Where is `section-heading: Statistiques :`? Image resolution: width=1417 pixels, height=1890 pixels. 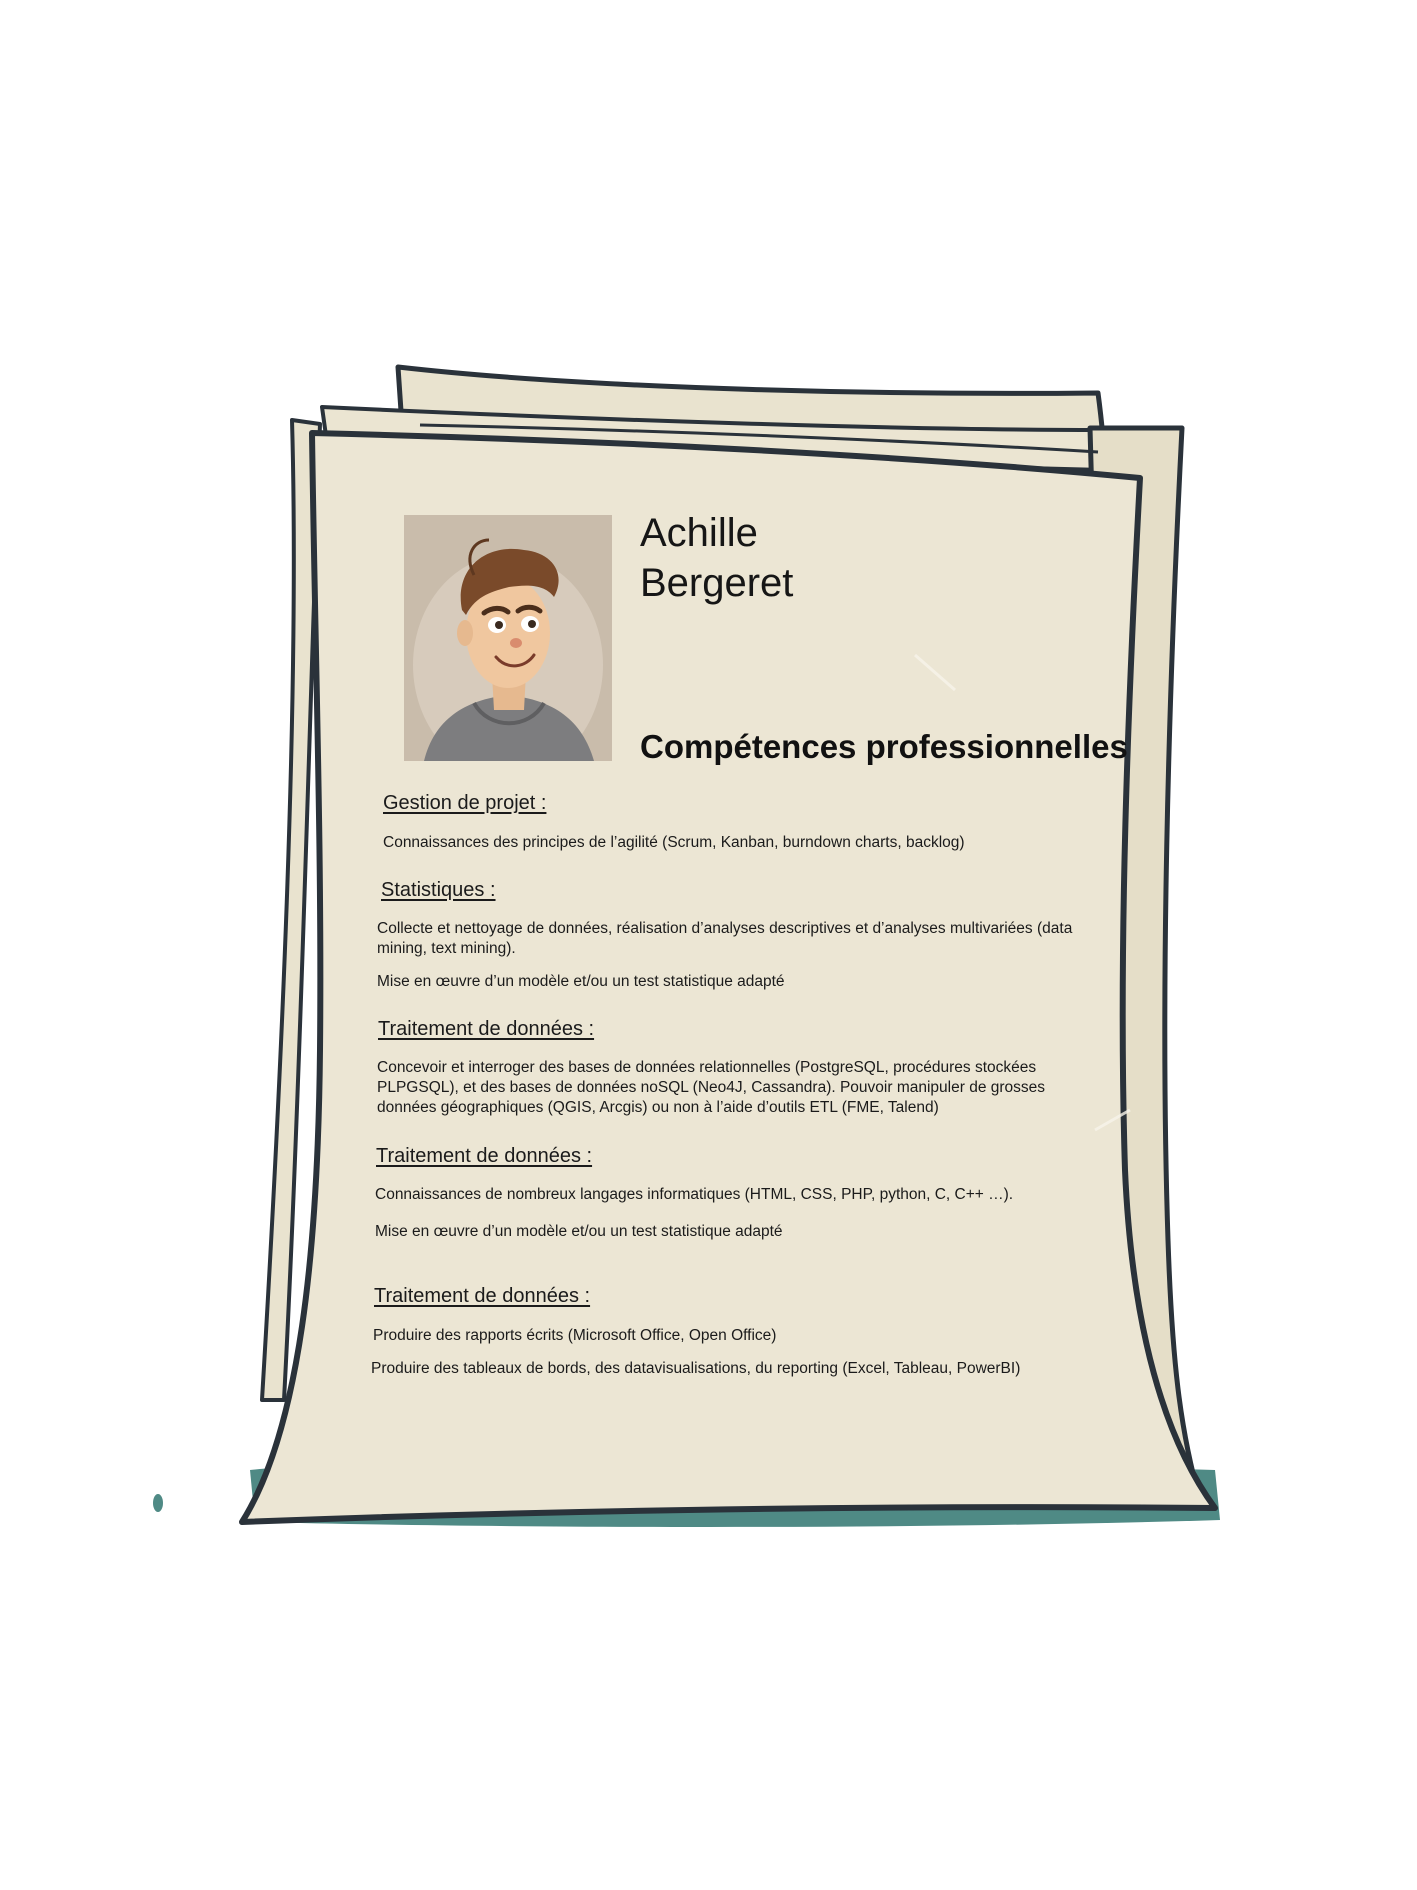
section-heading: Statistiques : is located at coordinates (438, 890).